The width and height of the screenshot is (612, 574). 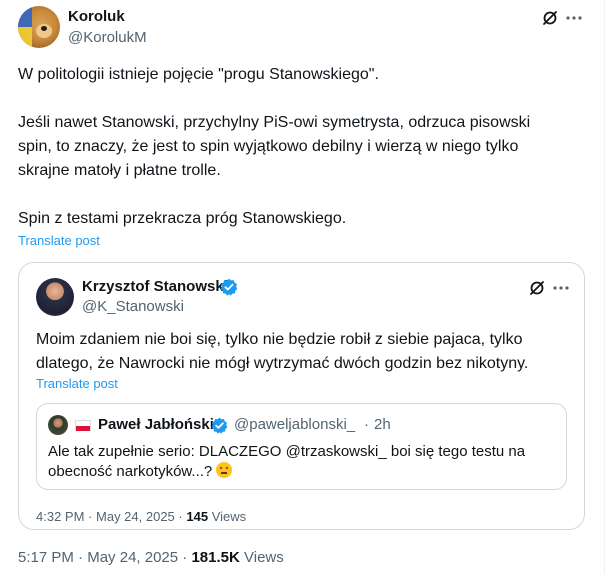 What do you see at coordinates (264, 557) in the screenshot?
I see `views-label: Views` at bounding box center [264, 557].